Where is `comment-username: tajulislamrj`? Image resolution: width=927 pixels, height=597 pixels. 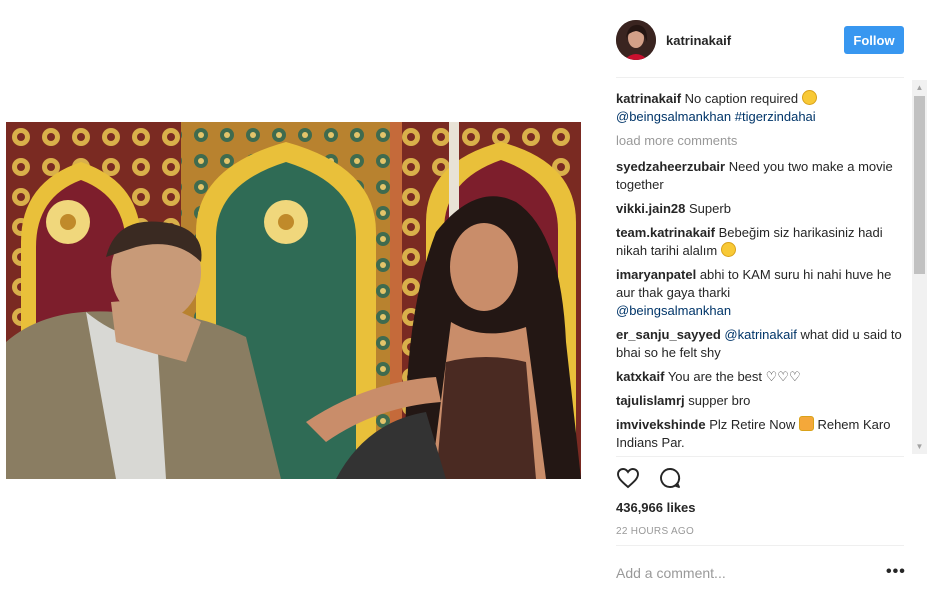 comment-username: tajulislamrj is located at coordinates (650, 400).